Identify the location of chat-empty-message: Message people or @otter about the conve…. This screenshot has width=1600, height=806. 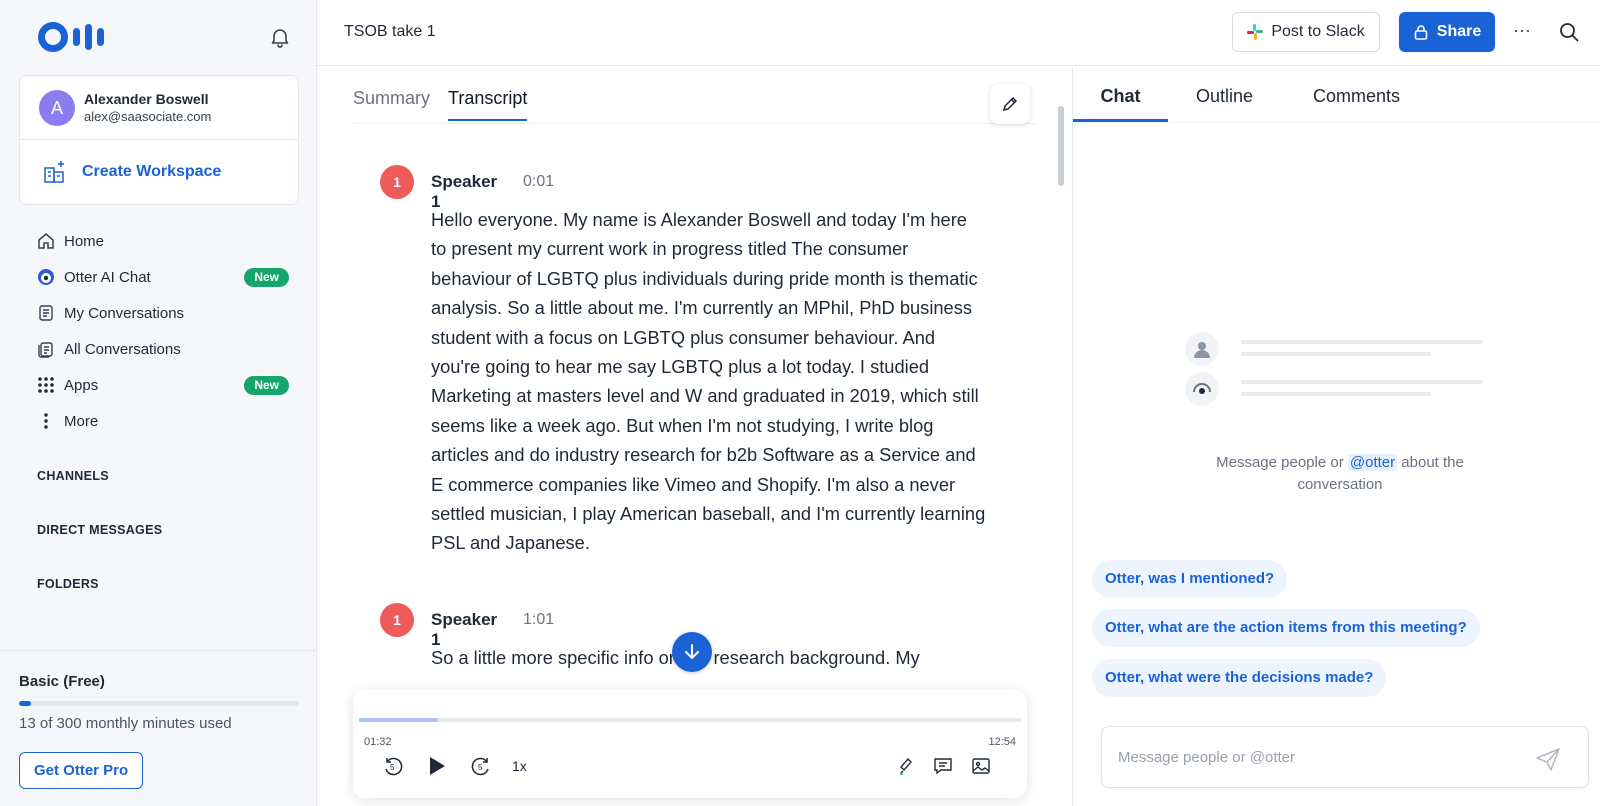
(1340, 473).